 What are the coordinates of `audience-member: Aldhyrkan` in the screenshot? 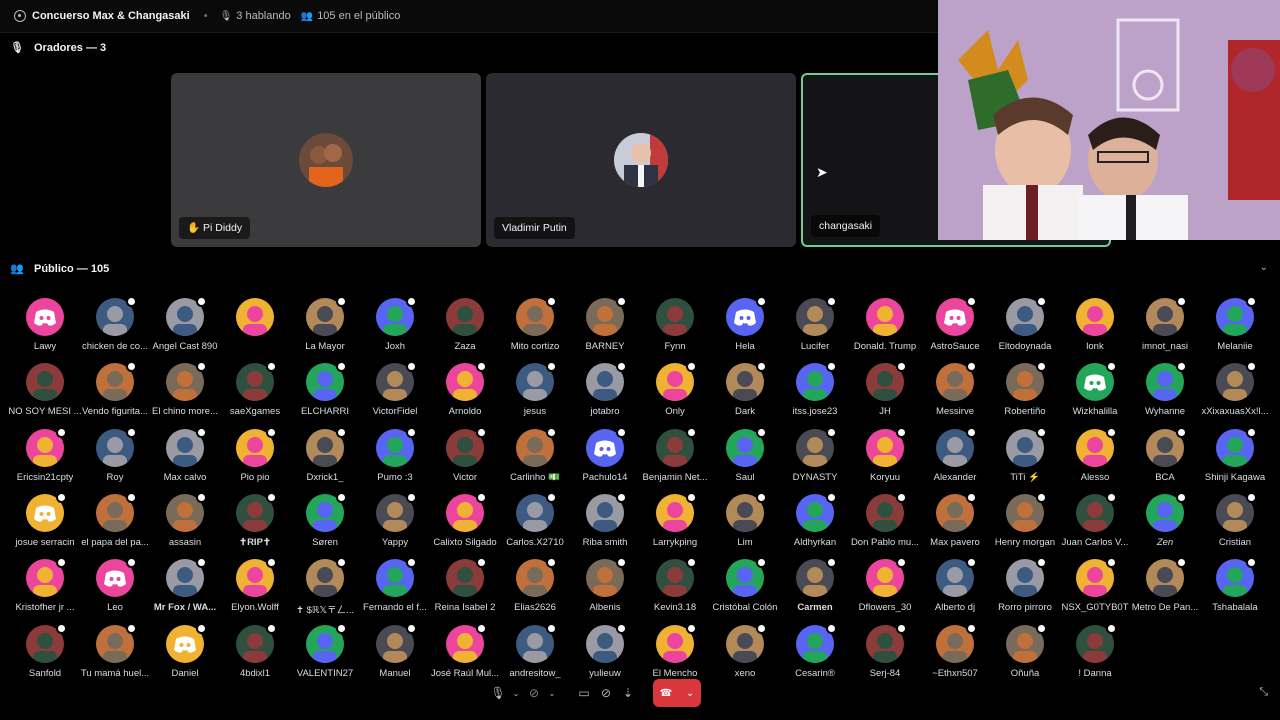 It's located at (815, 523).